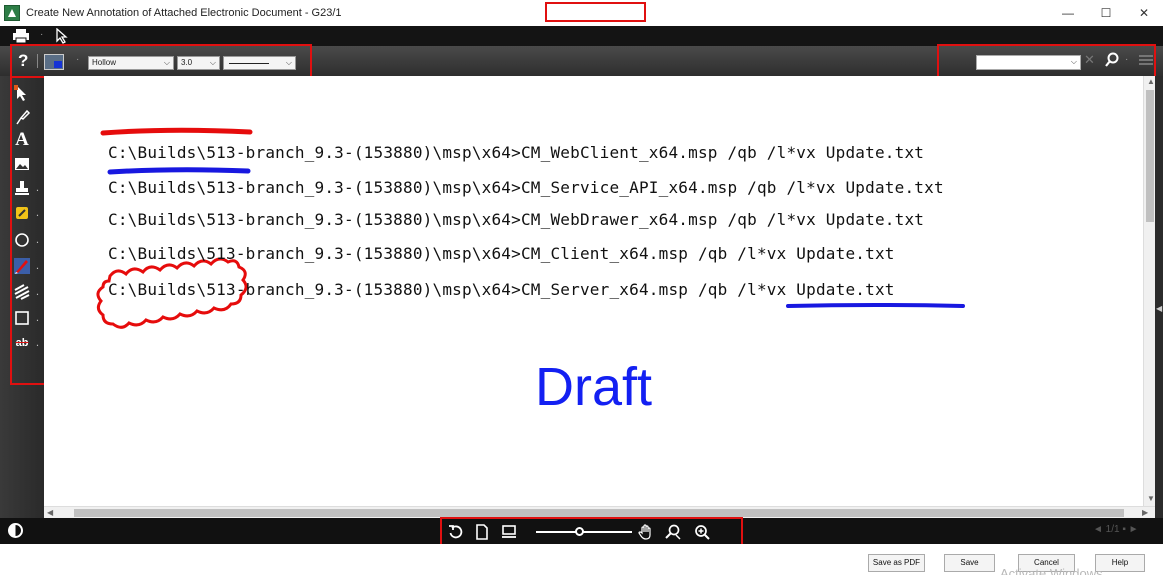  I want to click on highlight-box-toolbar, so click(161, 61).